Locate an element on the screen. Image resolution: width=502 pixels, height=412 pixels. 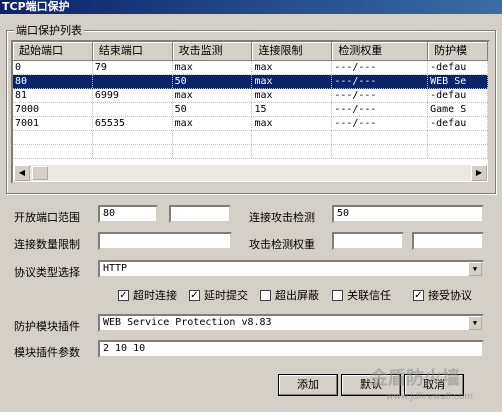
cell-module: Game S is located at coordinates (458, 109).